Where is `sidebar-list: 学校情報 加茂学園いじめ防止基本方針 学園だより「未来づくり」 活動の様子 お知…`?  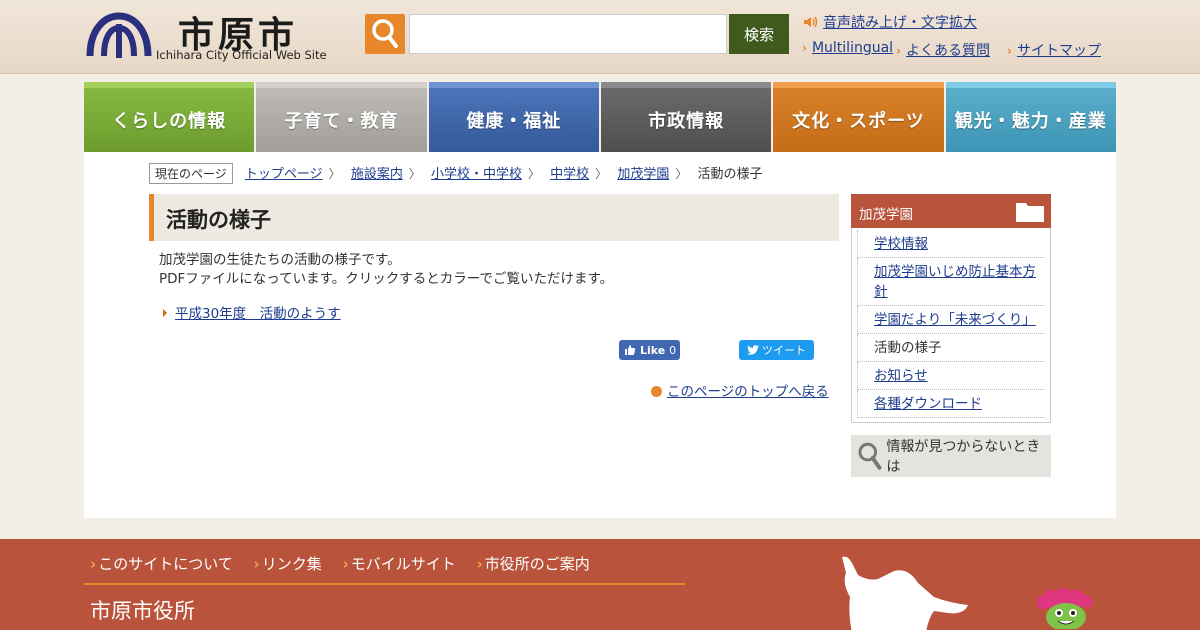
sidebar-list: 学校情報 加茂学園いじめ防止基本方針 学園だより「未来づくり」 活動の様子 お知… is located at coordinates (951, 325).